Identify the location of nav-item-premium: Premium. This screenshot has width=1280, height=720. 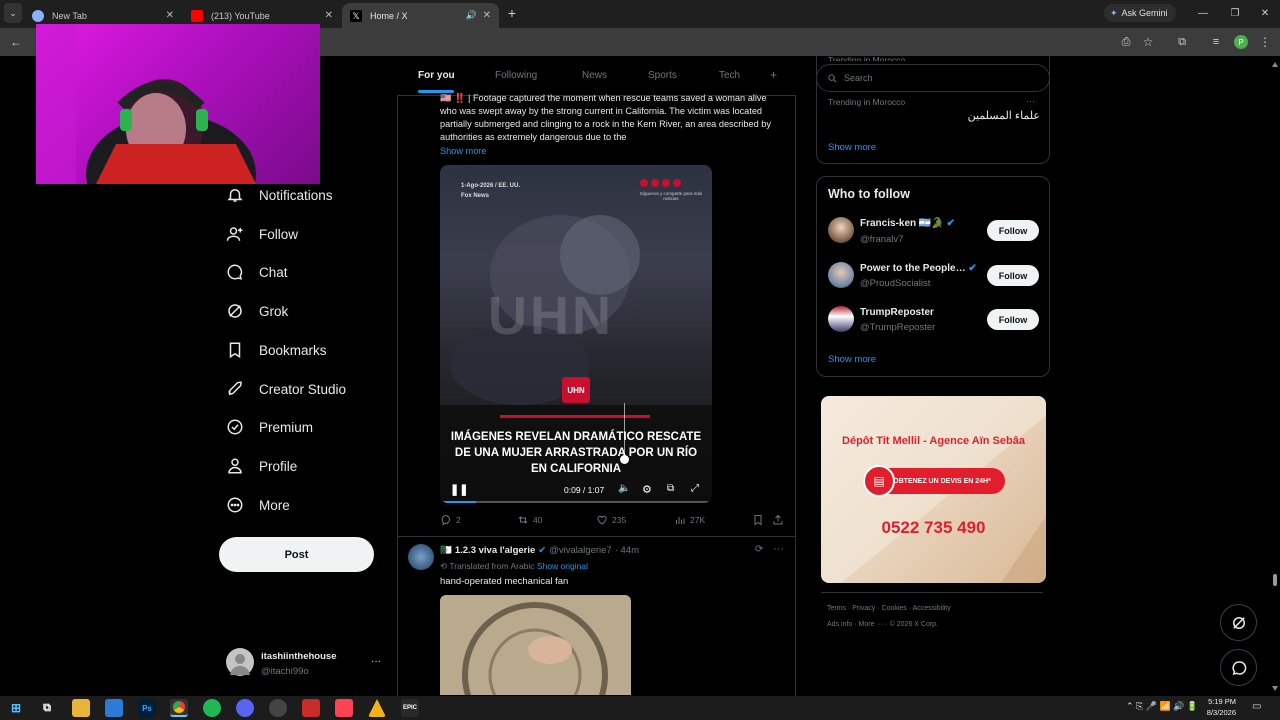
(269, 427).